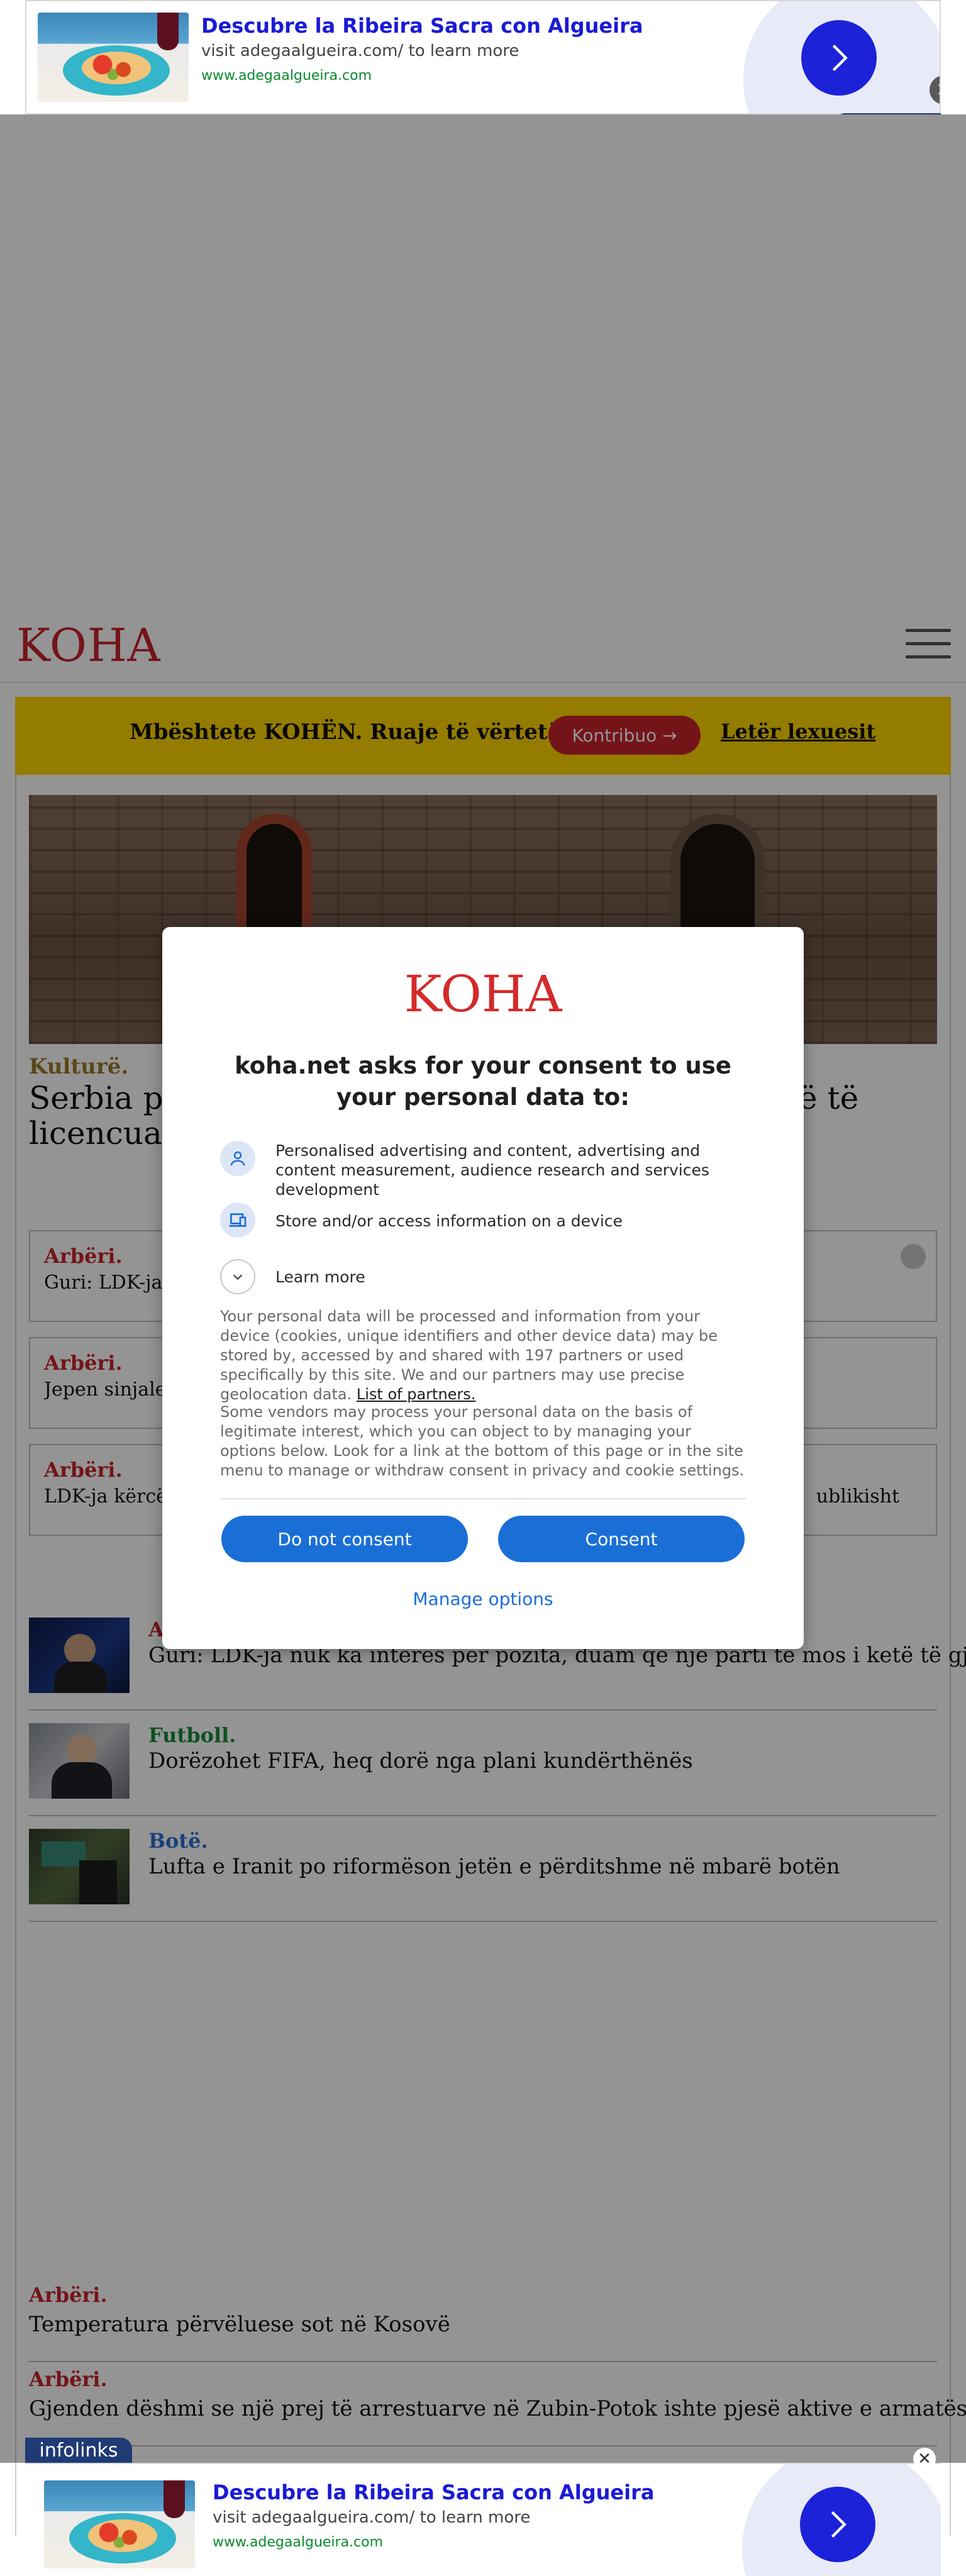 The image size is (966, 2576). Describe the element at coordinates (483, 1498) in the screenshot. I see `divider` at that location.